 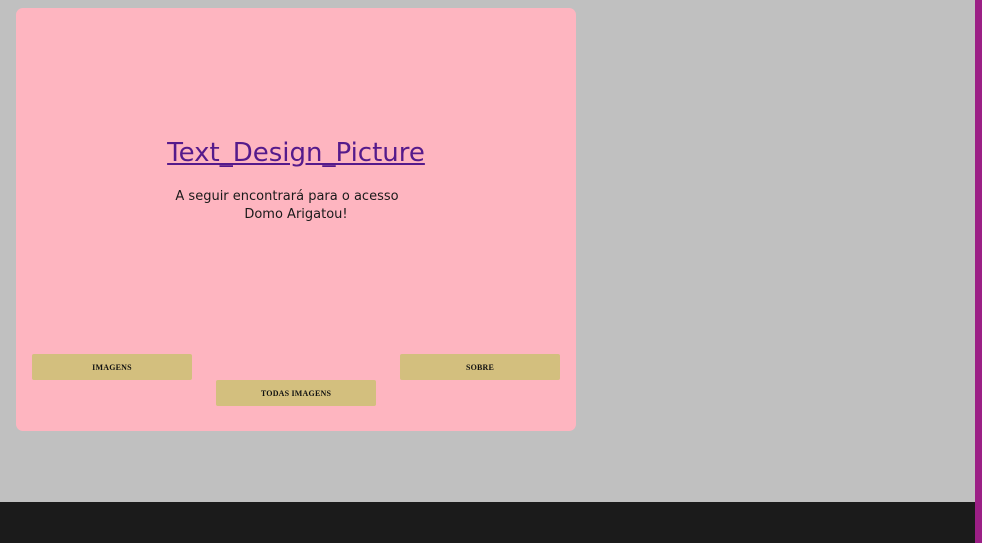 What do you see at coordinates (112, 367) in the screenshot?
I see `imagens-button: IMAGENS` at bounding box center [112, 367].